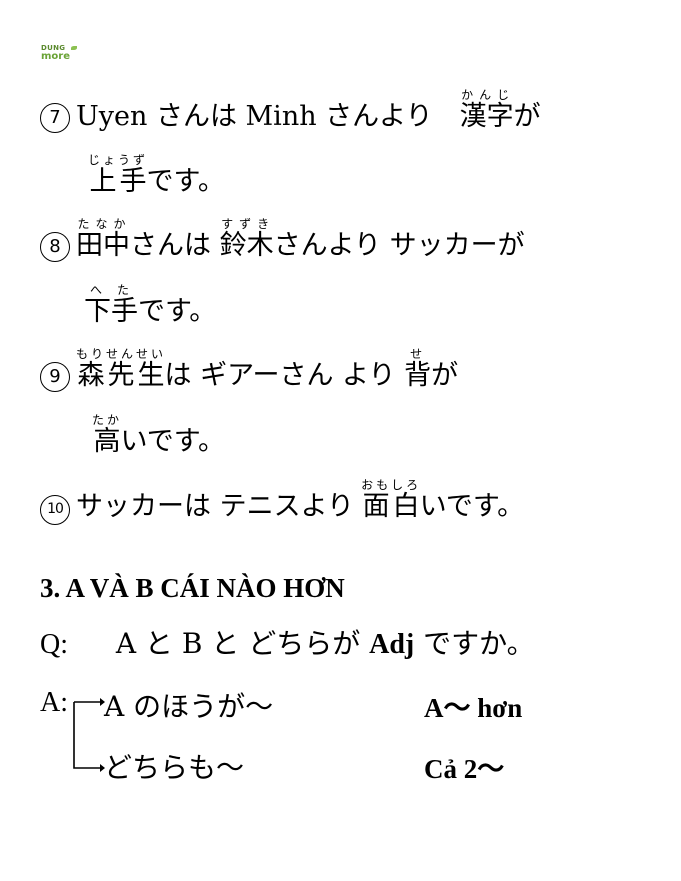 The width and height of the screenshot is (681, 881). I want to click on sentence-7-line-2: 上手じょうずです。, so click(156, 175).